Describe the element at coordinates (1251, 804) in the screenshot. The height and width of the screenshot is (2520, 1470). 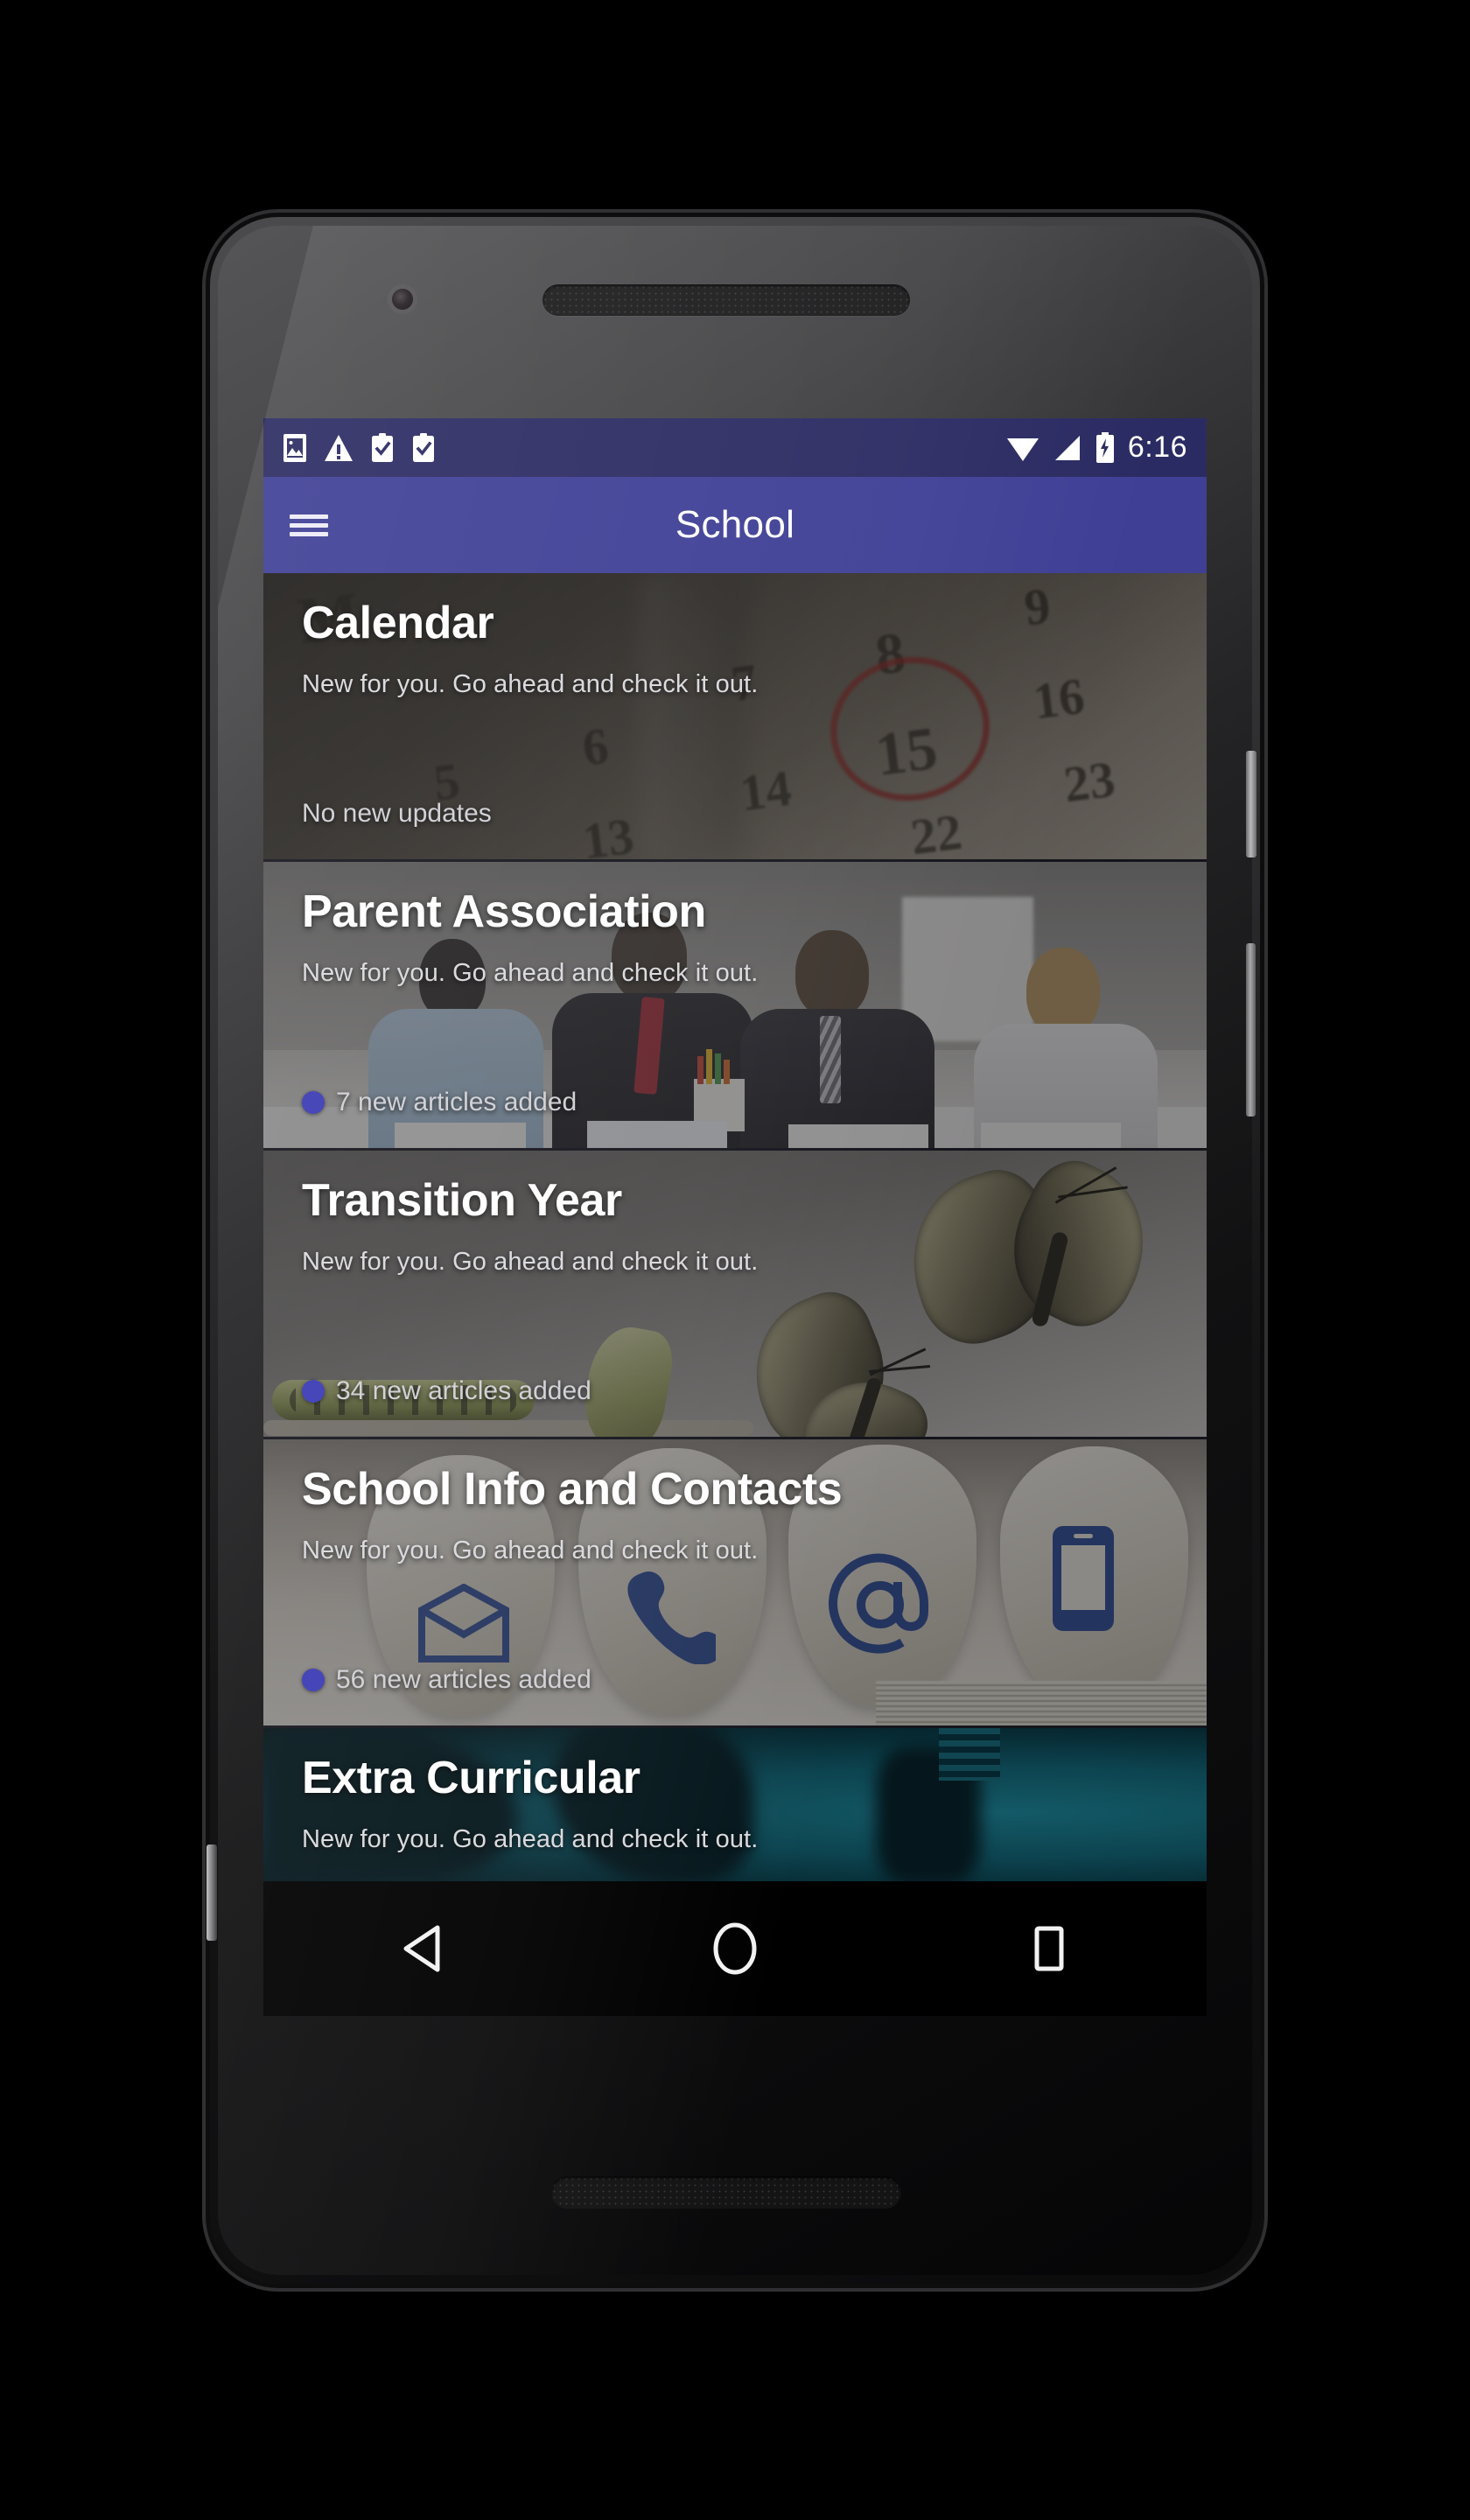
I see `power-button` at that location.